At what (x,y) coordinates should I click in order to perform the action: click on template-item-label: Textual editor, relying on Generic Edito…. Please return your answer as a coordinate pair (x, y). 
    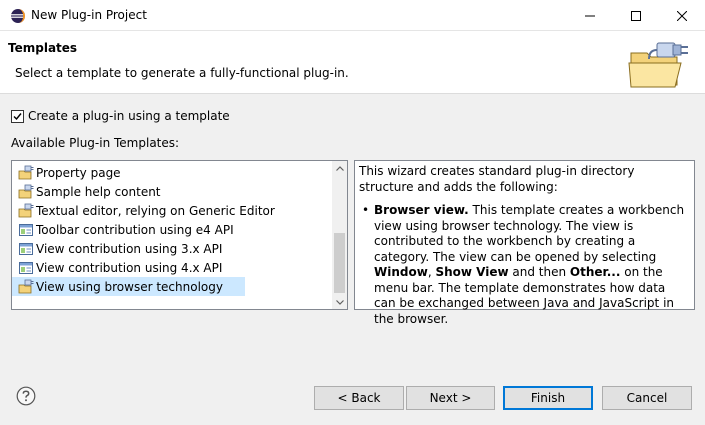
    Looking at the image, I should click on (155, 210).